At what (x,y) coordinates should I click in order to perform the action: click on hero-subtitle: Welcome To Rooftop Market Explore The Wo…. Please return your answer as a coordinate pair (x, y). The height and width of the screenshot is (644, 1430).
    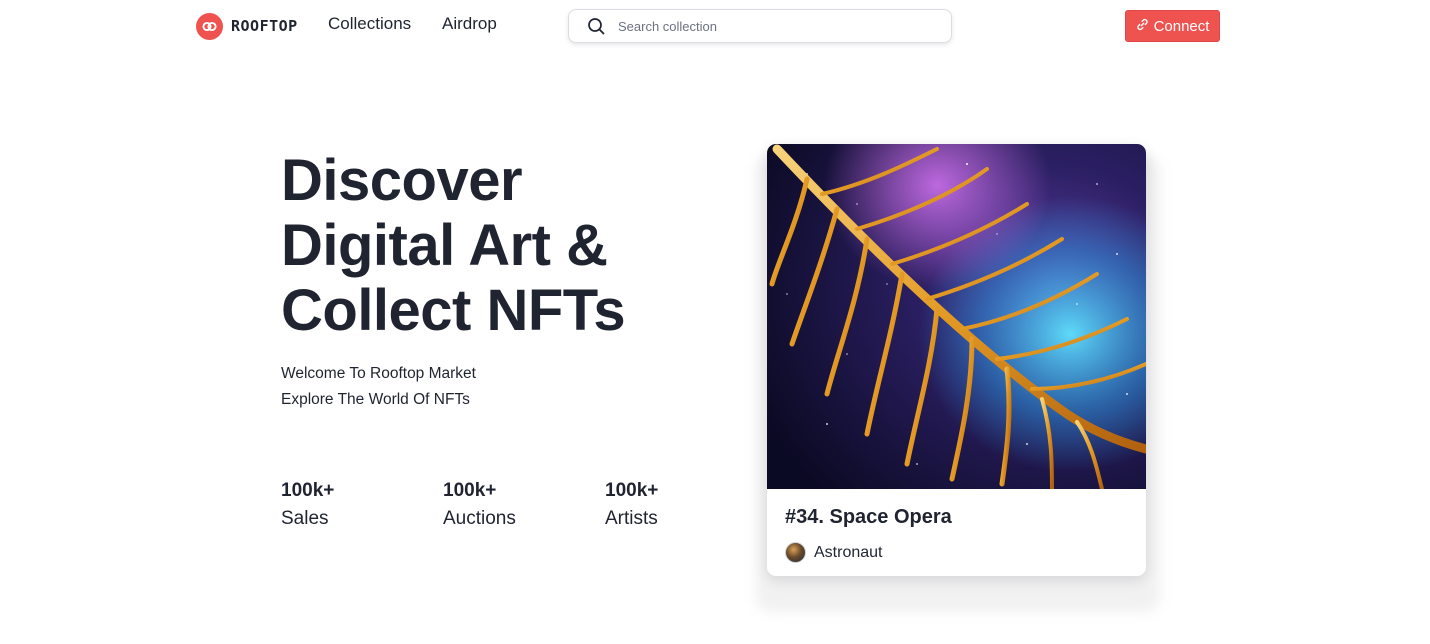
    Looking at the image, I should click on (378, 387).